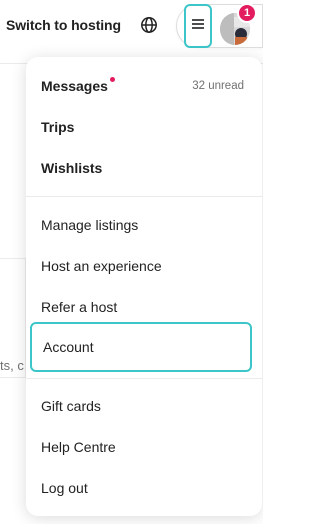 This screenshot has height=524, width=320. Describe the element at coordinates (149, 25) in the screenshot. I see `globe-icon` at that location.